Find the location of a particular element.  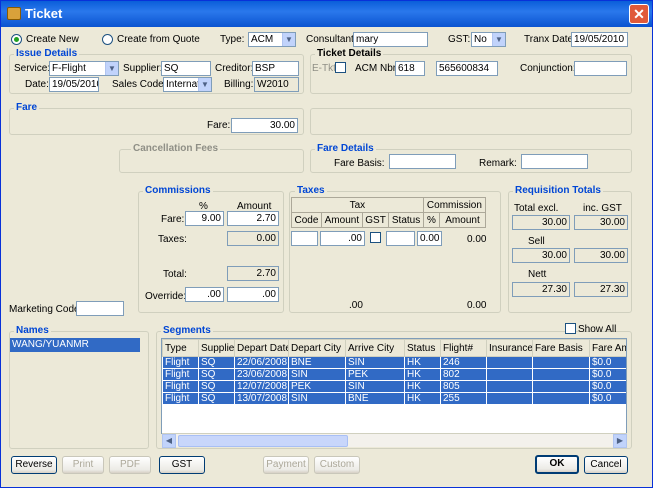

date-field: 19/05/2010 is located at coordinates (74, 84).